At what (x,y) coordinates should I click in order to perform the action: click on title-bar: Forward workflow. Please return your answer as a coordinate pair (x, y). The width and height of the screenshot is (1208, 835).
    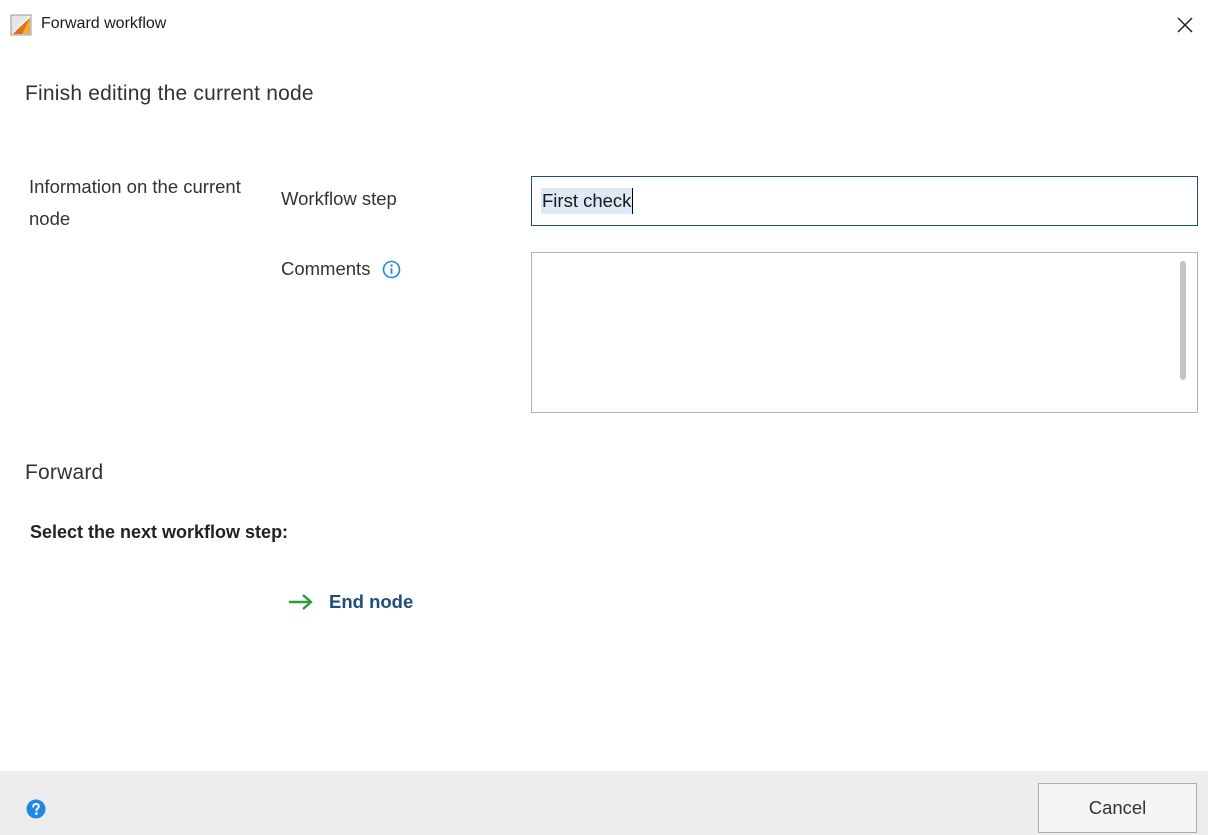
    Looking at the image, I should click on (604, 26).